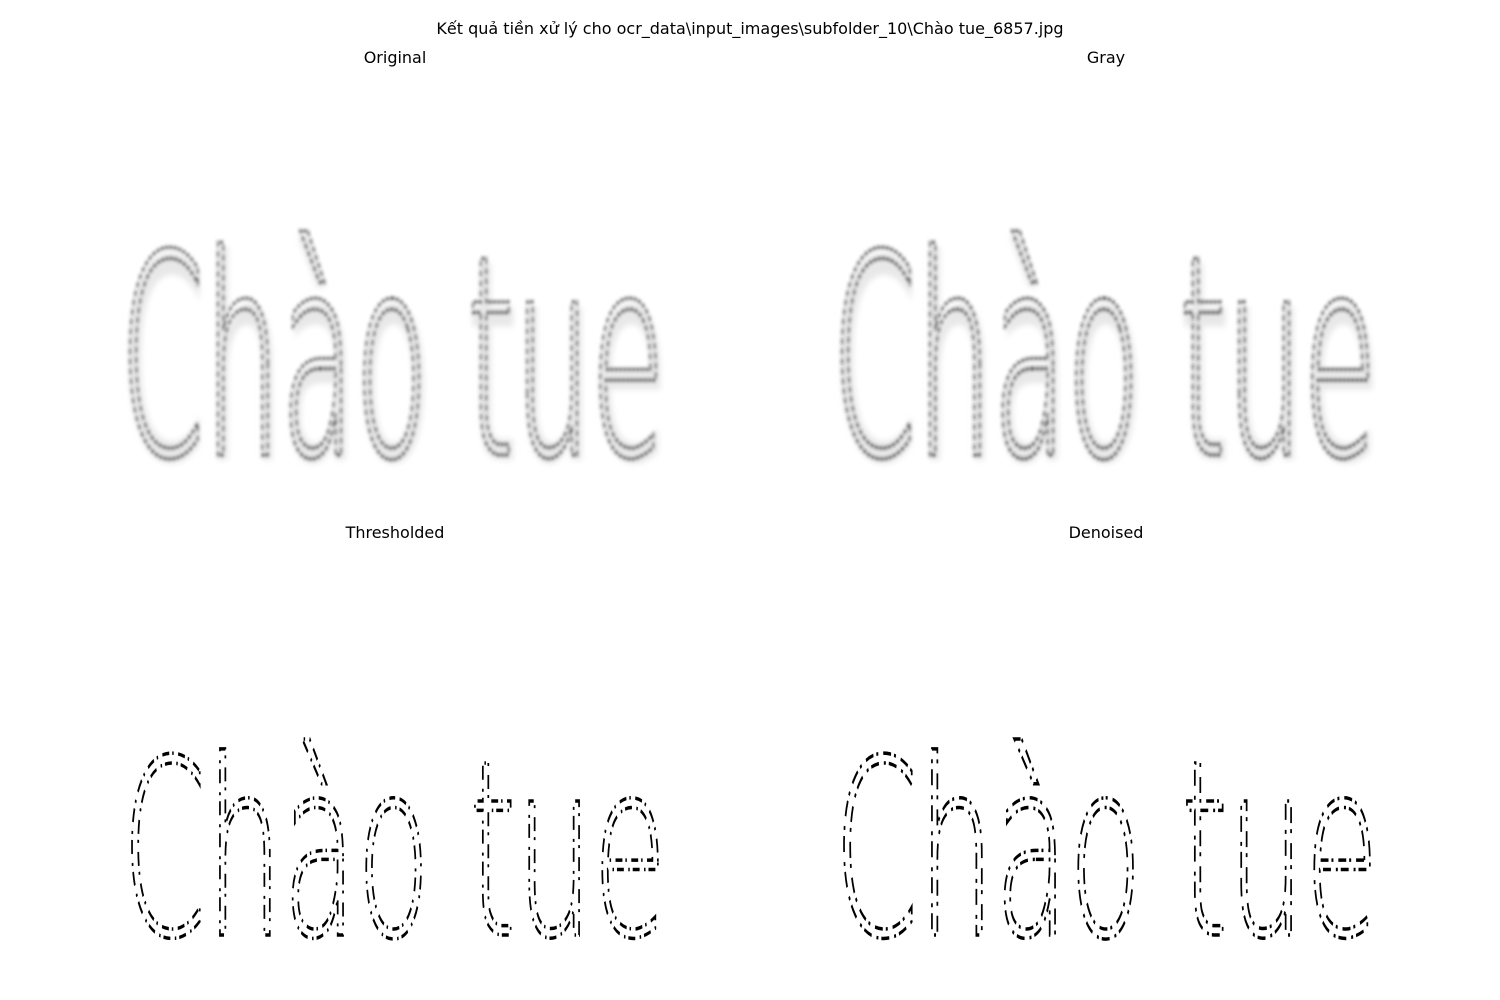 The width and height of the screenshot is (1500, 1000). Describe the element at coordinates (1106, 532) in the screenshot. I see `panel-title-denoised: Denoised` at that location.